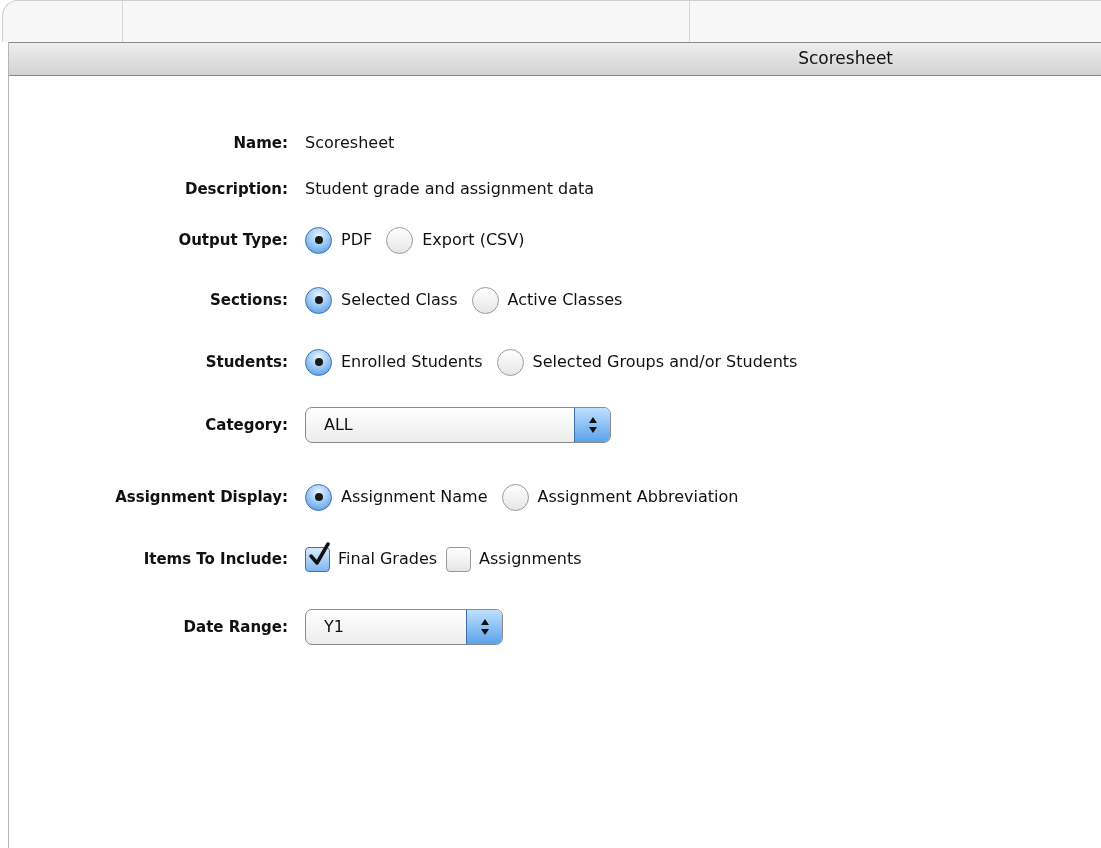  What do you see at coordinates (459, 559) in the screenshot?
I see `checkbox` at bounding box center [459, 559].